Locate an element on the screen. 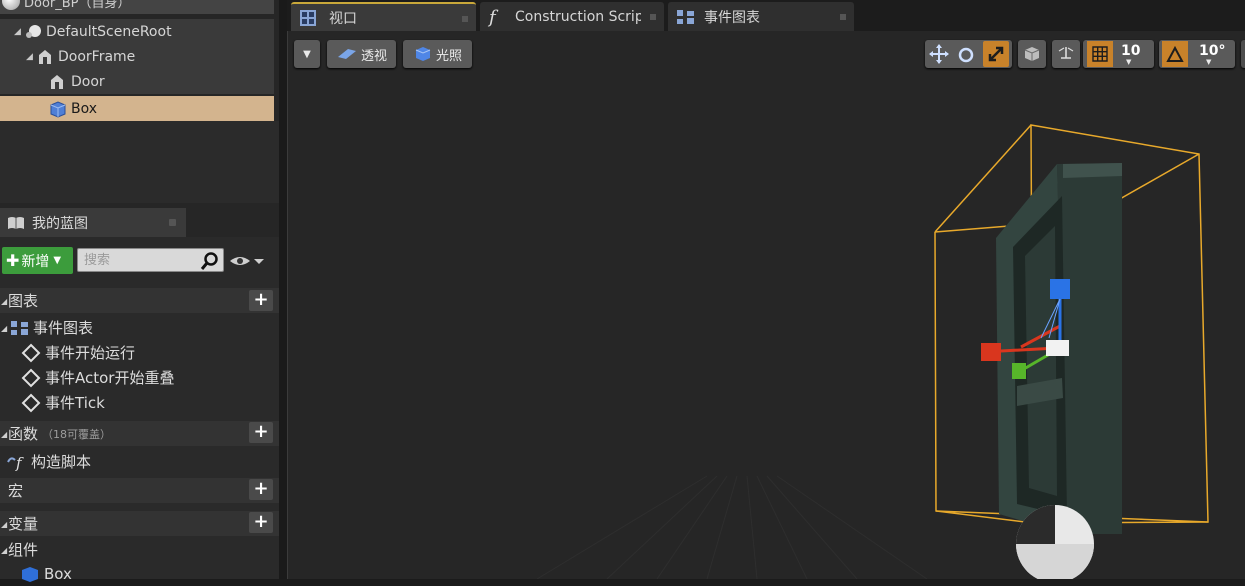 The image size is (1245, 586). item-label: 事件开始运行 is located at coordinates (90, 353).